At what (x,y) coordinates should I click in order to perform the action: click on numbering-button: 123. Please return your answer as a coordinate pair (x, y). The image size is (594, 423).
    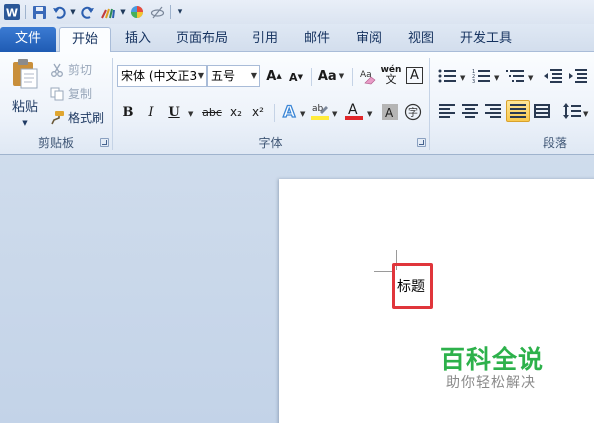
    Looking at the image, I should click on (481, 76).